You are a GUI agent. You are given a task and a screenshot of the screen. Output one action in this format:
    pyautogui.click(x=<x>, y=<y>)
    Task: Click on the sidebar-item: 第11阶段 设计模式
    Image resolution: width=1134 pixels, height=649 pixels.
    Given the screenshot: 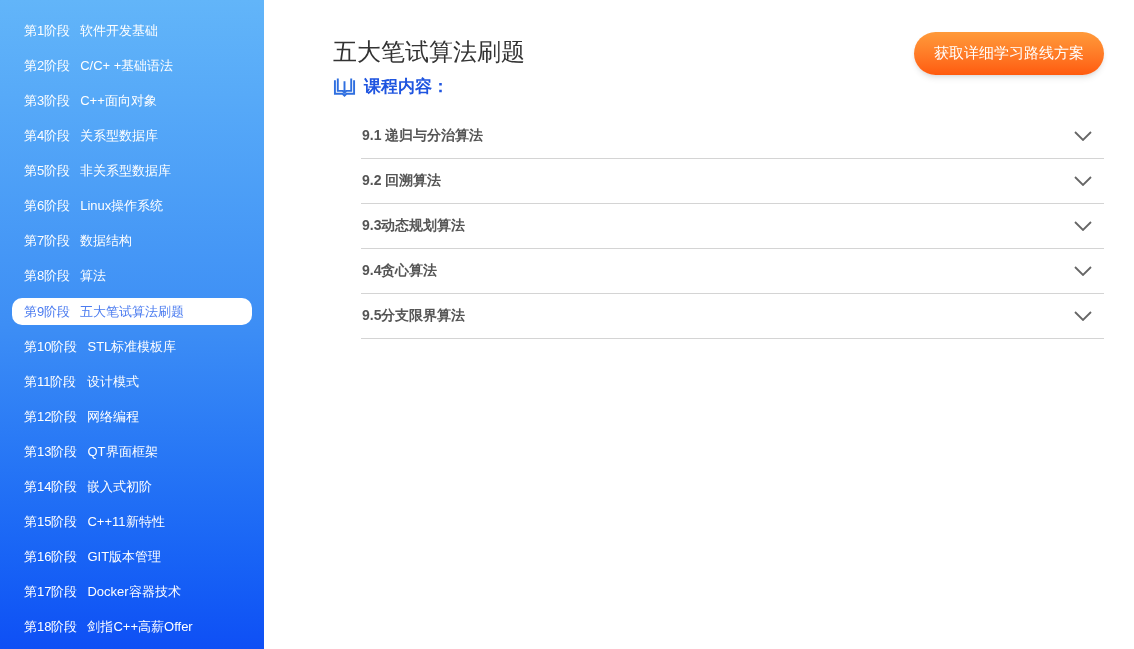 What is the action you would take?
    pyautogui.click(x=132, y=381)
    